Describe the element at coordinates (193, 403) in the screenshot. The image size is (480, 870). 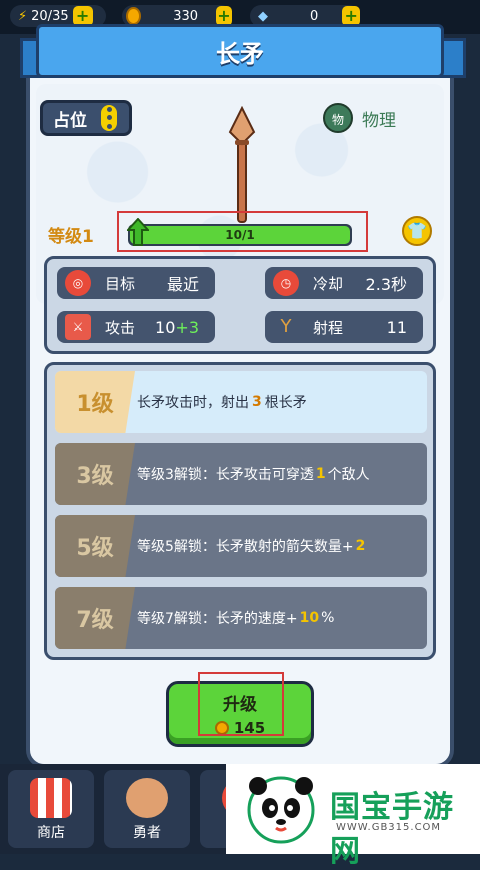
I see `skill-text: 长矛攻击时，射出` at that location.